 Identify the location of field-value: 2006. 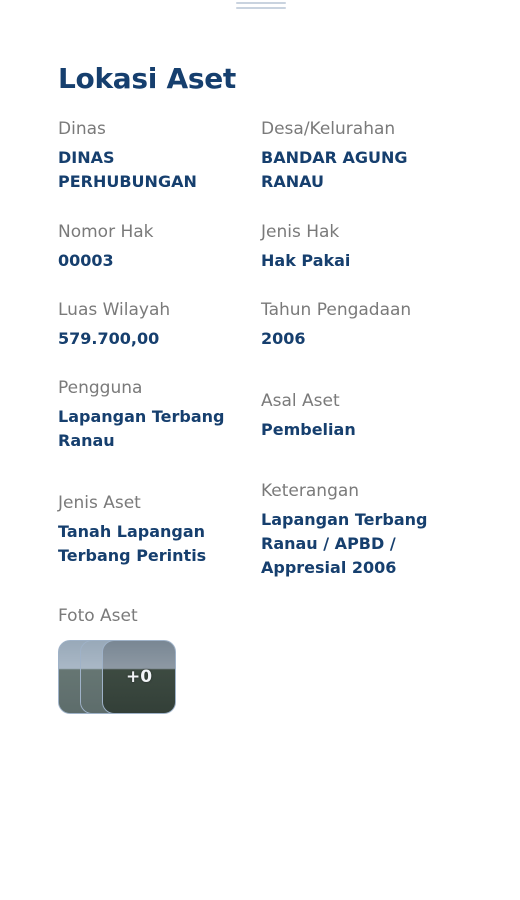
(283, 338).